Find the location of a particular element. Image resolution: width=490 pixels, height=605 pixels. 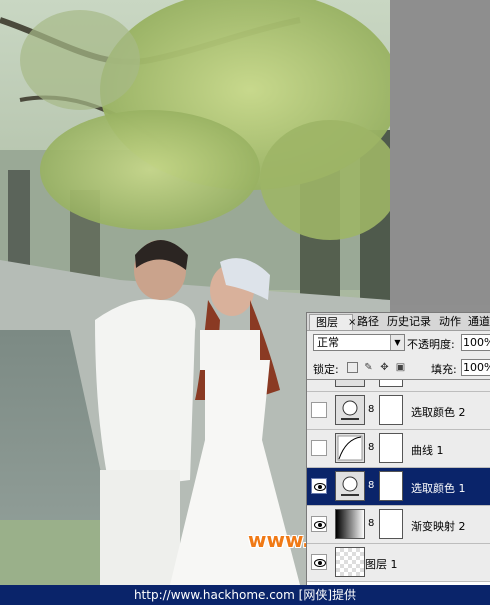

move-icon: ✥ is located at coordinates (384, 367).